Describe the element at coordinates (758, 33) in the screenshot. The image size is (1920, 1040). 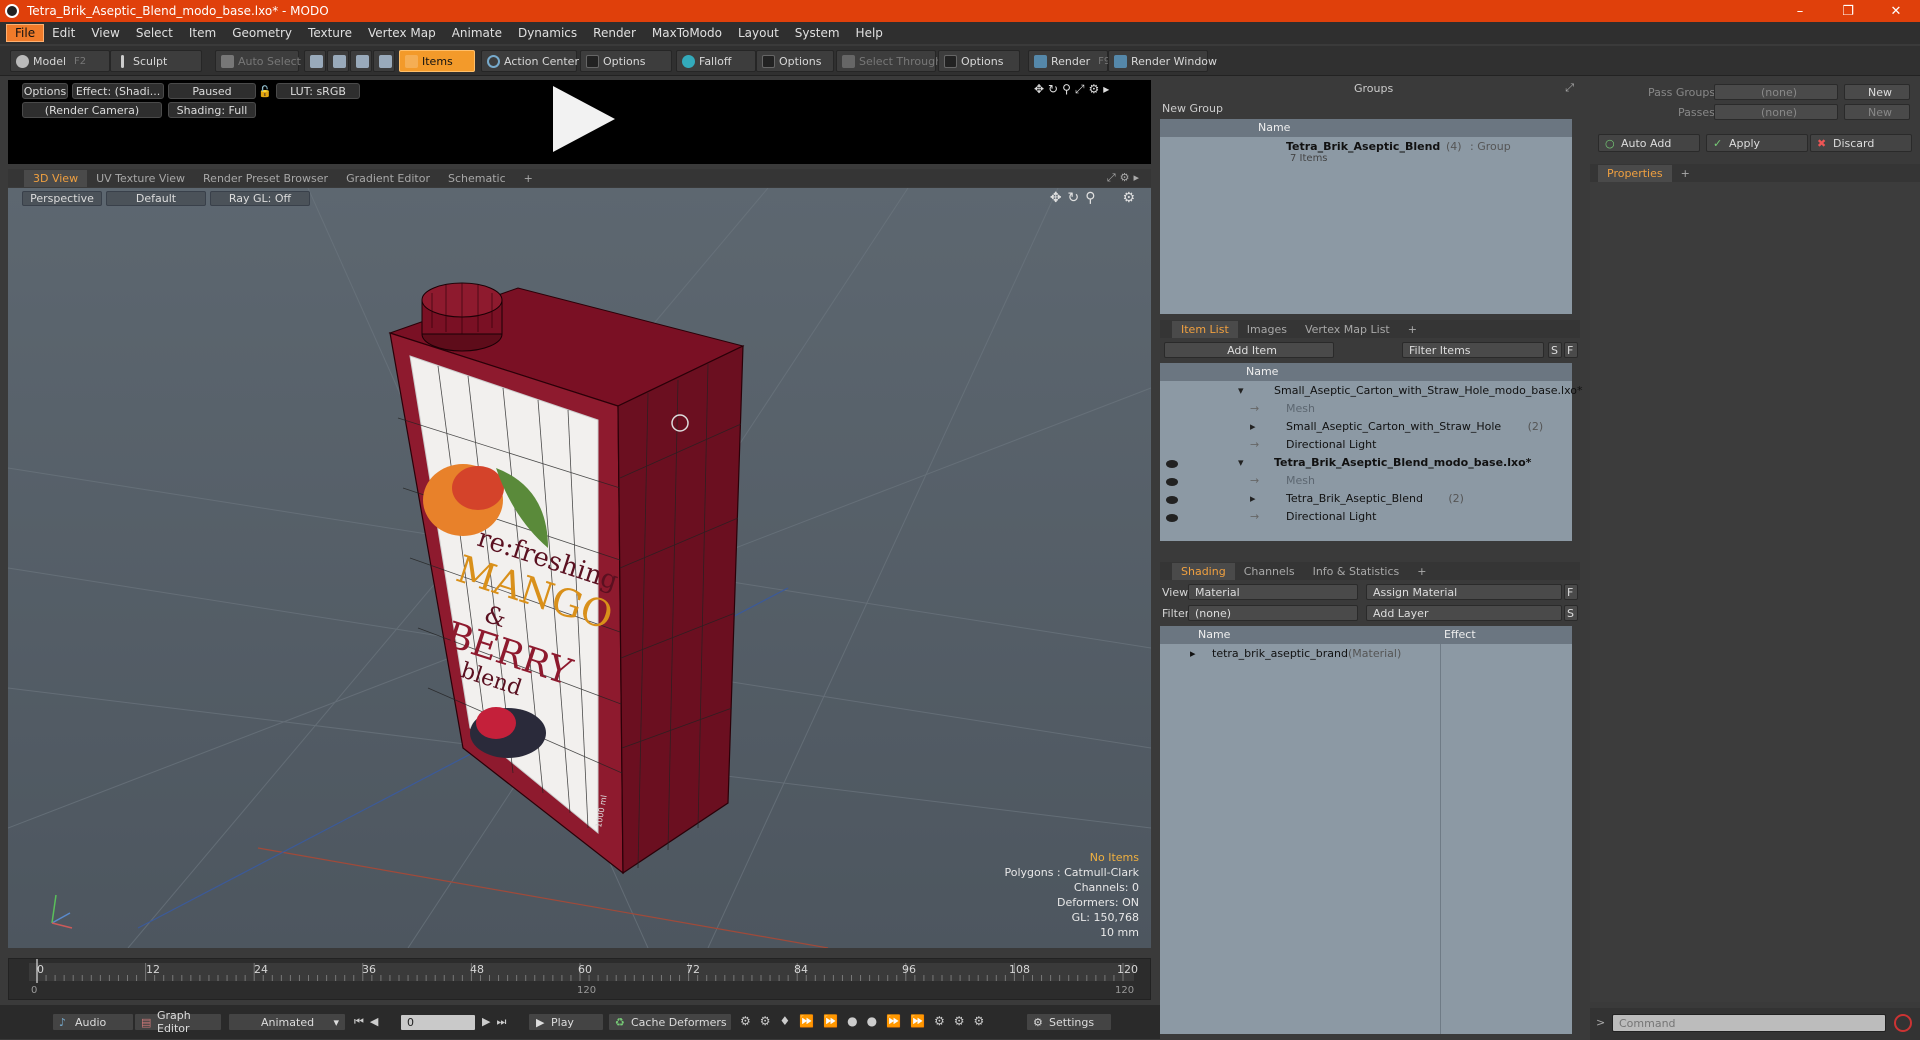
I see `menu-layout: Layout` at that location.